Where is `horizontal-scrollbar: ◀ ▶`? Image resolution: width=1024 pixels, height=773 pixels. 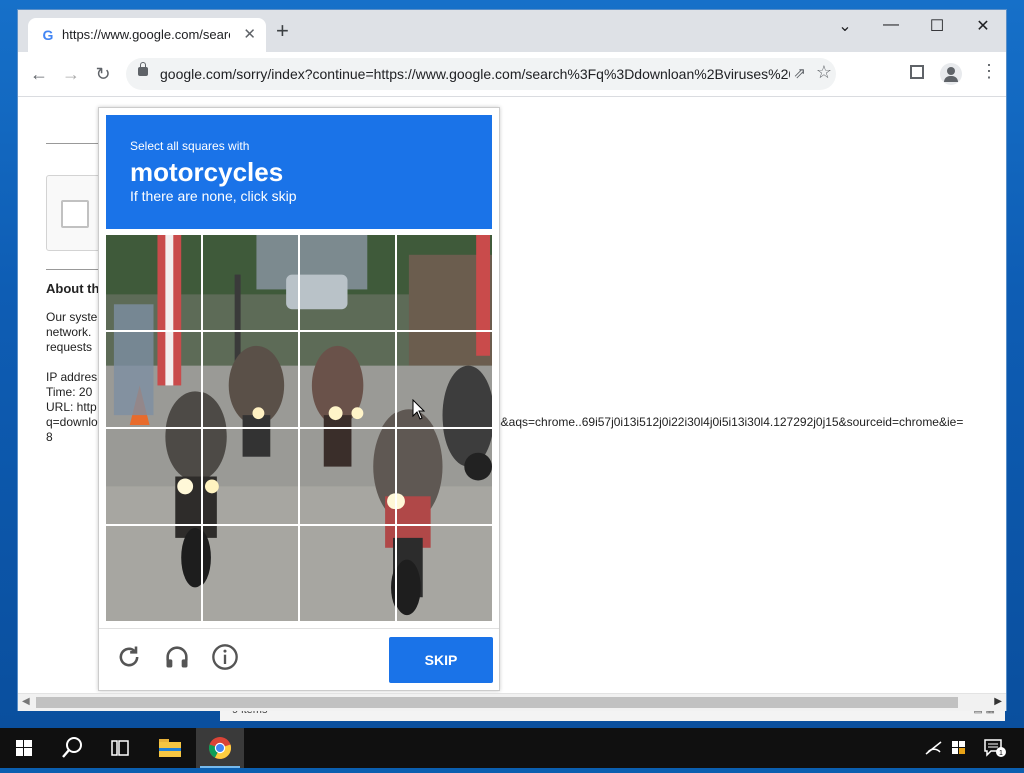
horizontal-scrollbar: ◀ ▶ is located at coordinates (512, 702).